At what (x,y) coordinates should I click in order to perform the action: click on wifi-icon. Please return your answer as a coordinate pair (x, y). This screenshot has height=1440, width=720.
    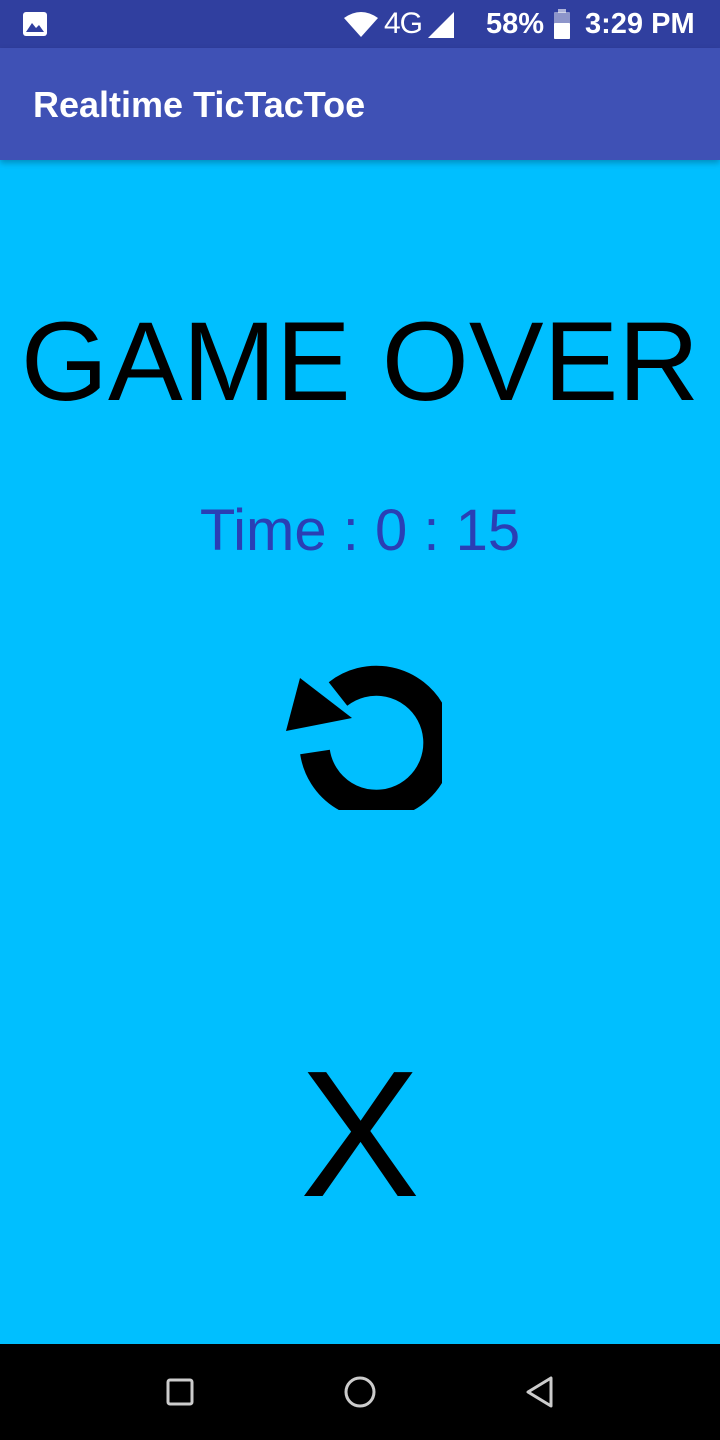
    Looking at the image, I should click on (361, 27).